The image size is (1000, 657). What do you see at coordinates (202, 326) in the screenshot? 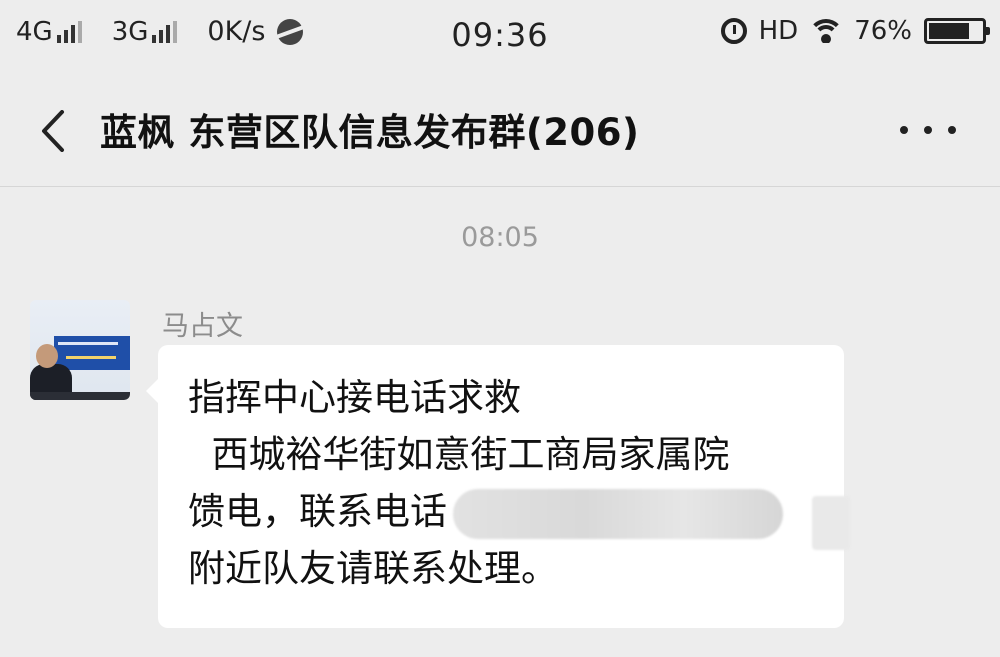
I see `sender-name: 马占文` at bounding box center [202, 326].